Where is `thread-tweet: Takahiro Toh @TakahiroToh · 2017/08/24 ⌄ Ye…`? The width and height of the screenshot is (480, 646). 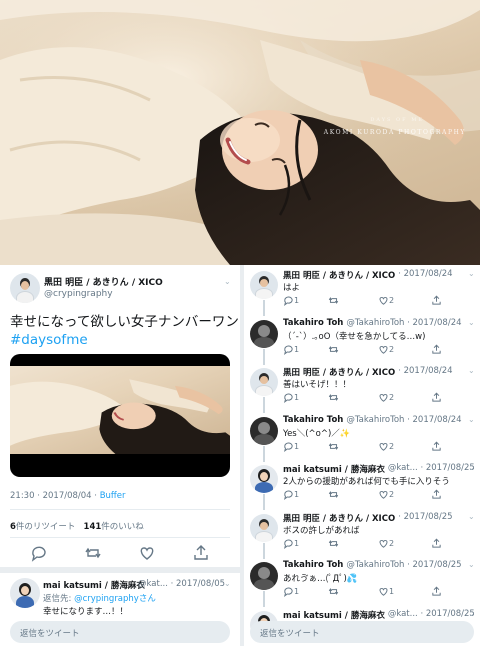
thread-tweet: Takahiro Toh @TakahiroToh · 2017/08/24 ⌄ Ye… is located at coordinates (362, 437).